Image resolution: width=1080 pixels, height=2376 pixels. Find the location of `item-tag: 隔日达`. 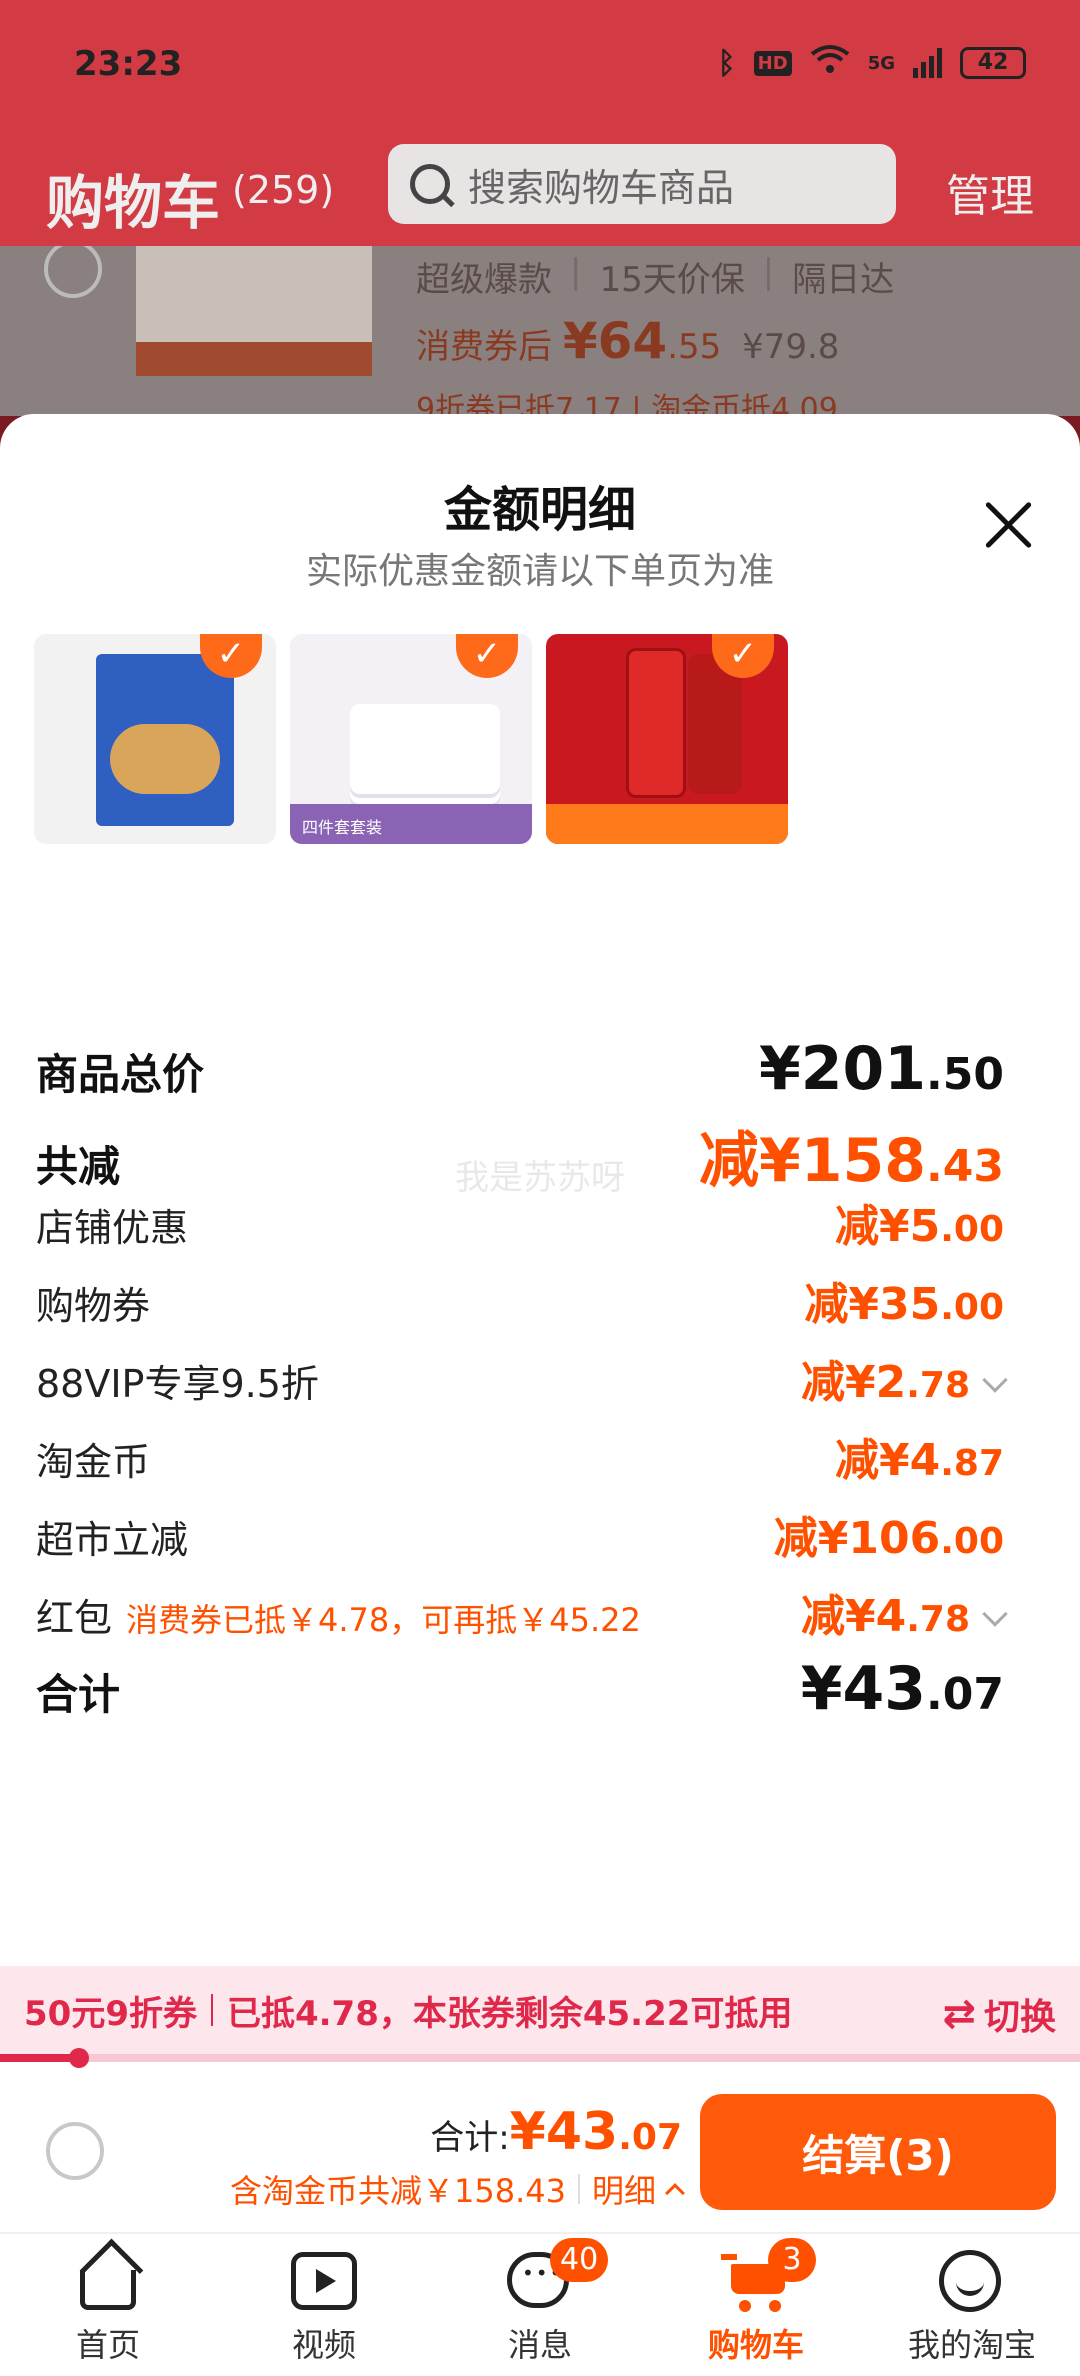

item-tag: 隔日达 is located at coordinates (843, 280).